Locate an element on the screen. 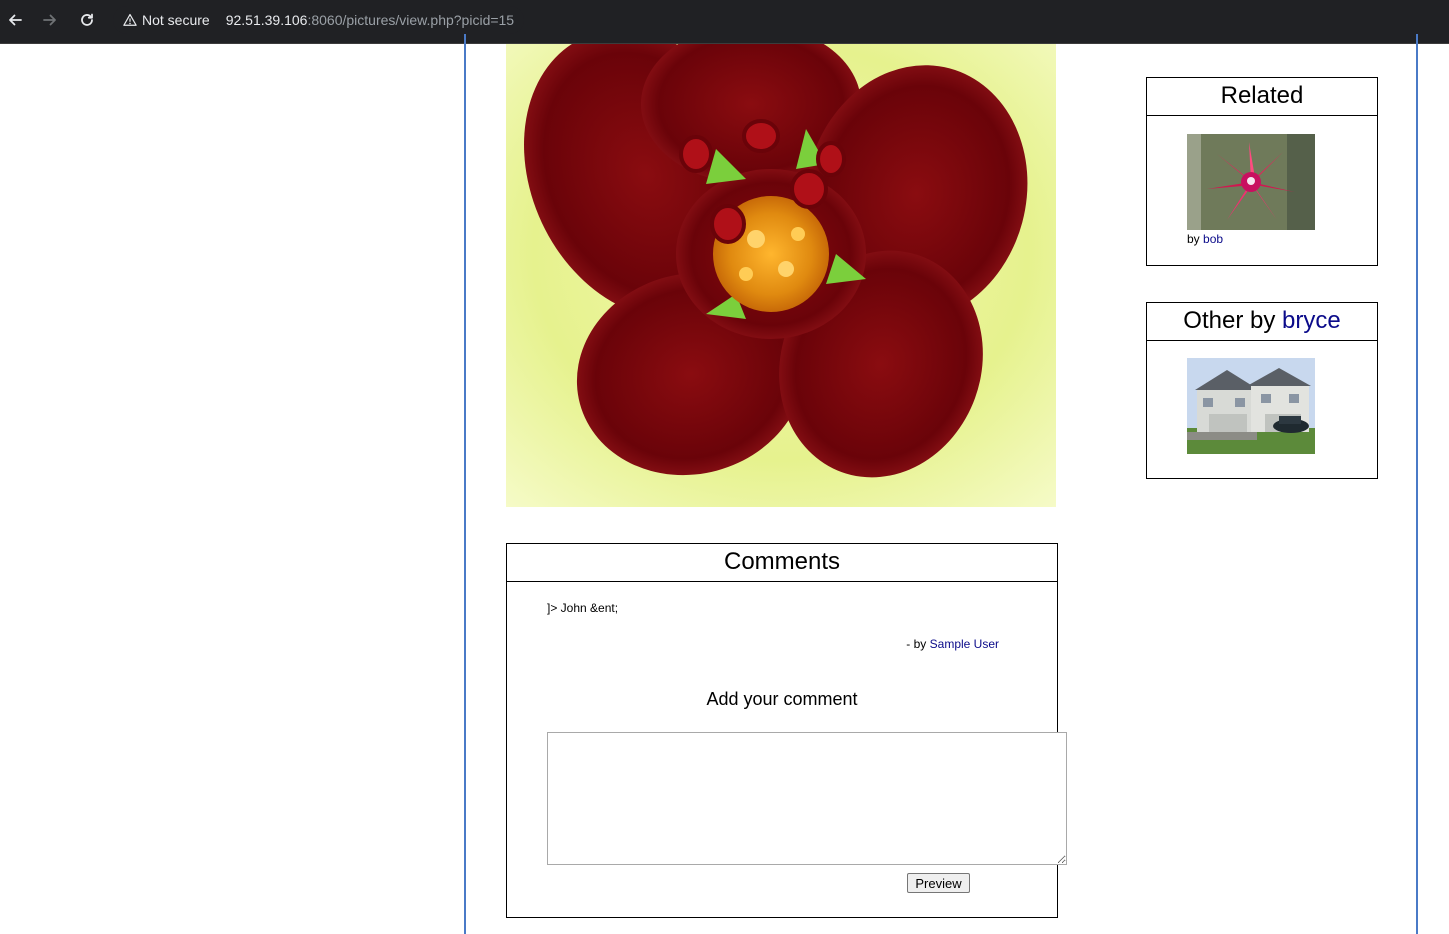  other-author-link: bryce is located at coordinates (1311, 320).